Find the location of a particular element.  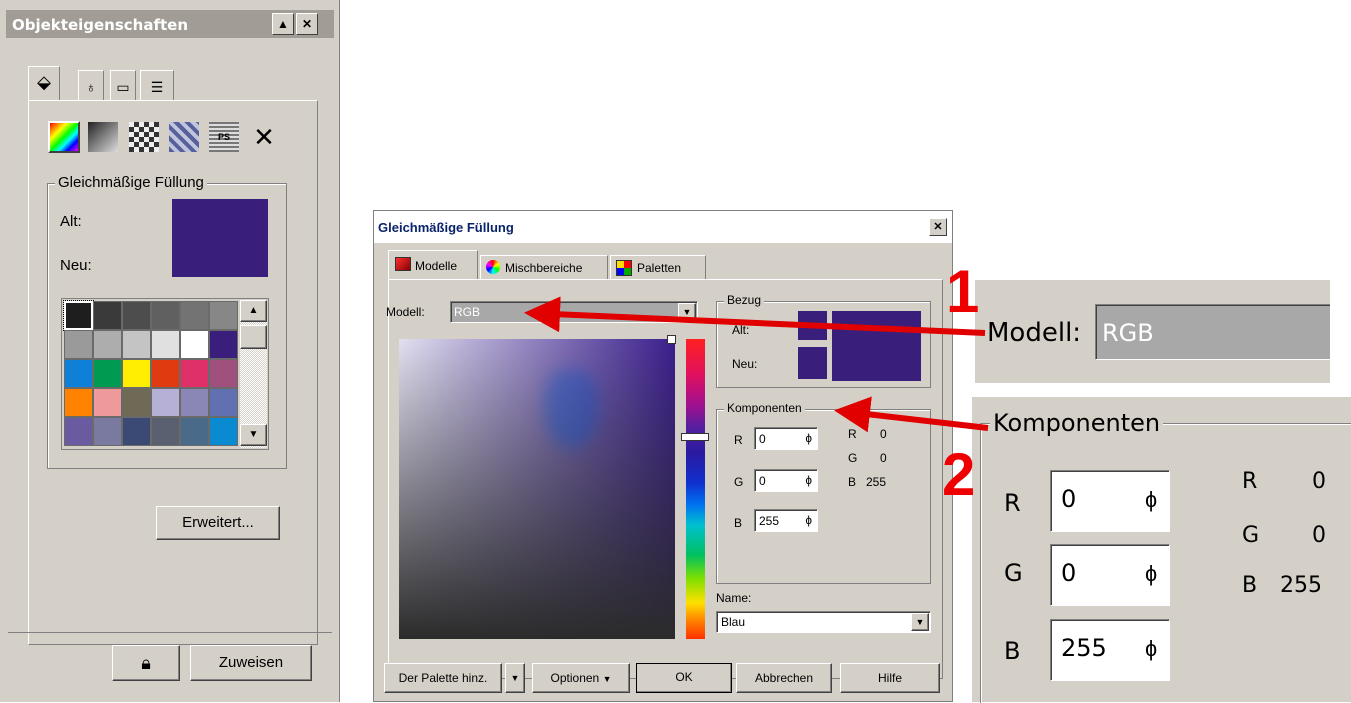

annotation-arrows is located at coordinates (756, 364).